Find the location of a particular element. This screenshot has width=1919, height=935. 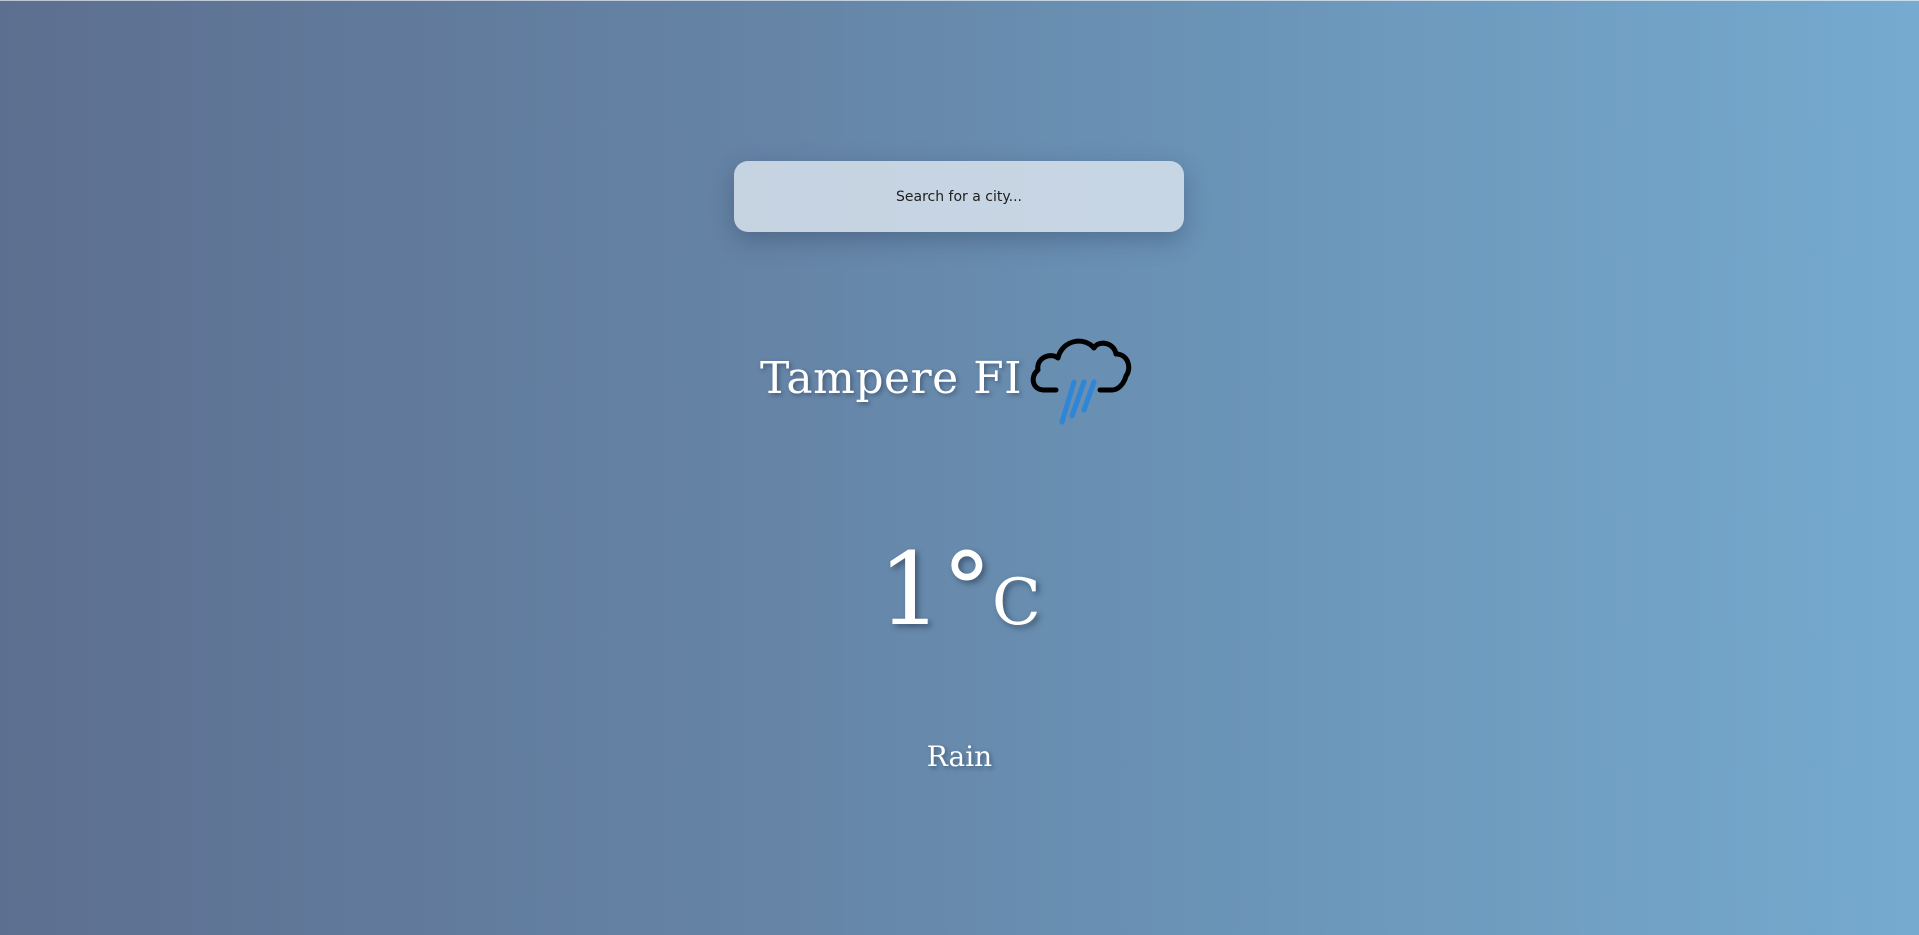

city-search-input is located at coordinates (959, 196).